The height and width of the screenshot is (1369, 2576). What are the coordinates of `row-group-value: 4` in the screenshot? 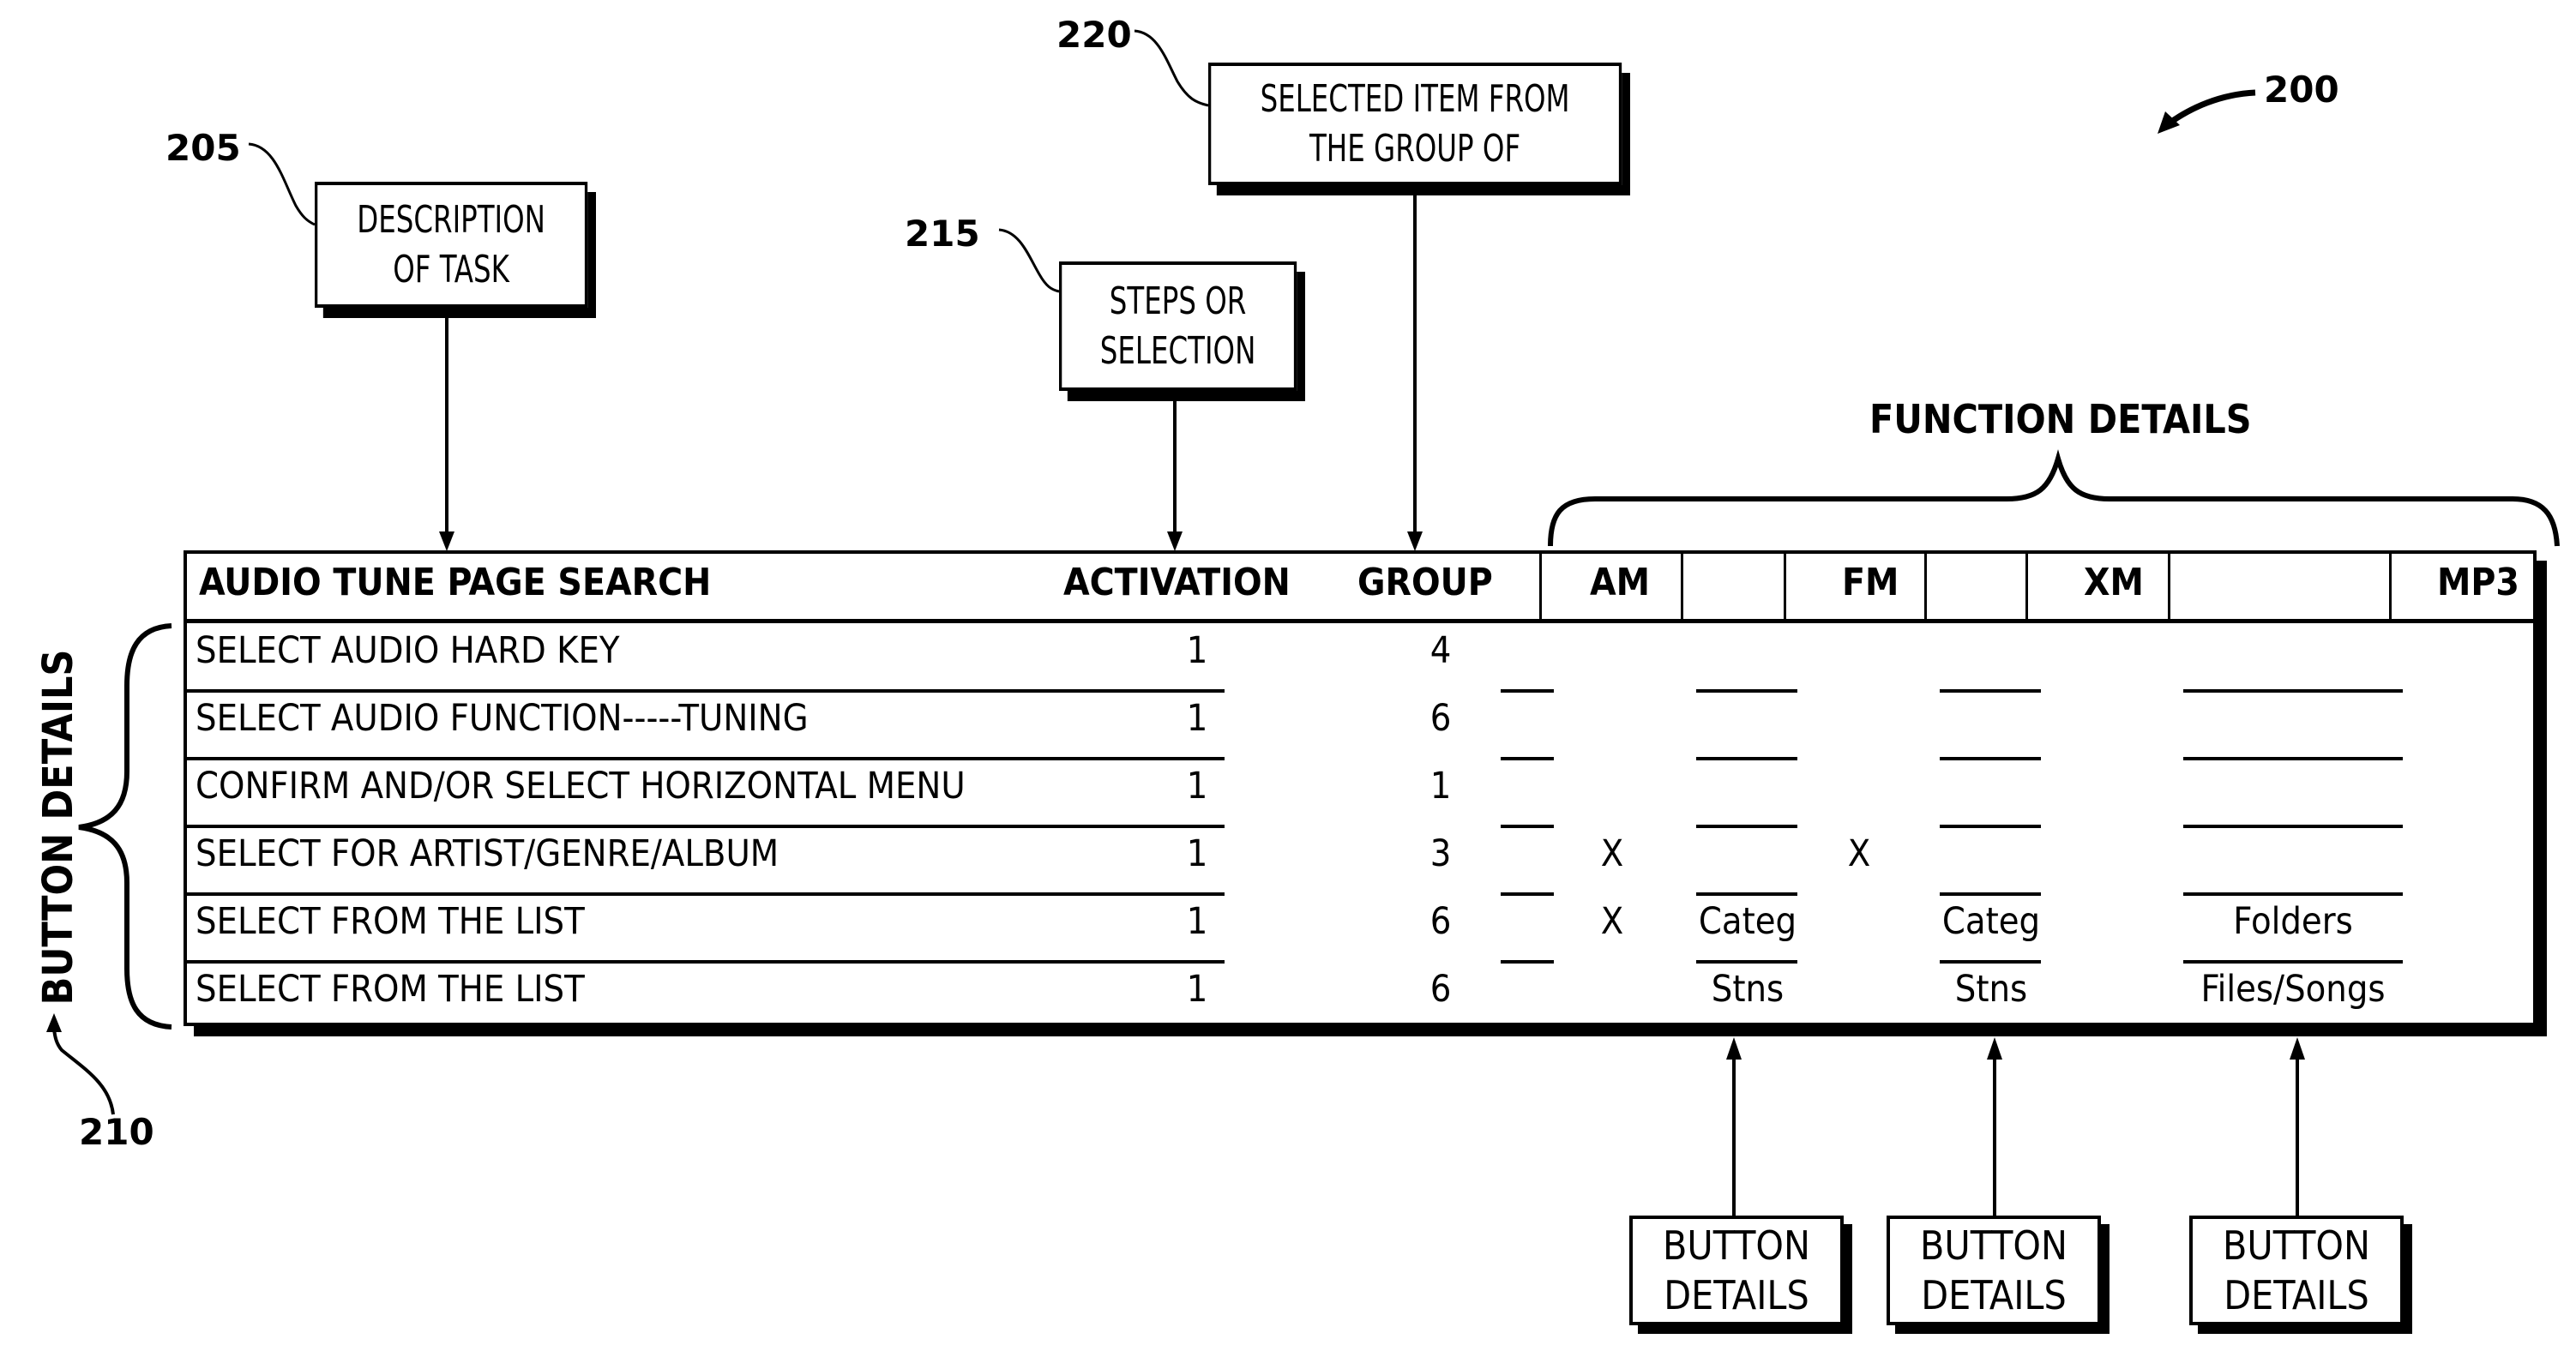 It's located at (1440, 650).